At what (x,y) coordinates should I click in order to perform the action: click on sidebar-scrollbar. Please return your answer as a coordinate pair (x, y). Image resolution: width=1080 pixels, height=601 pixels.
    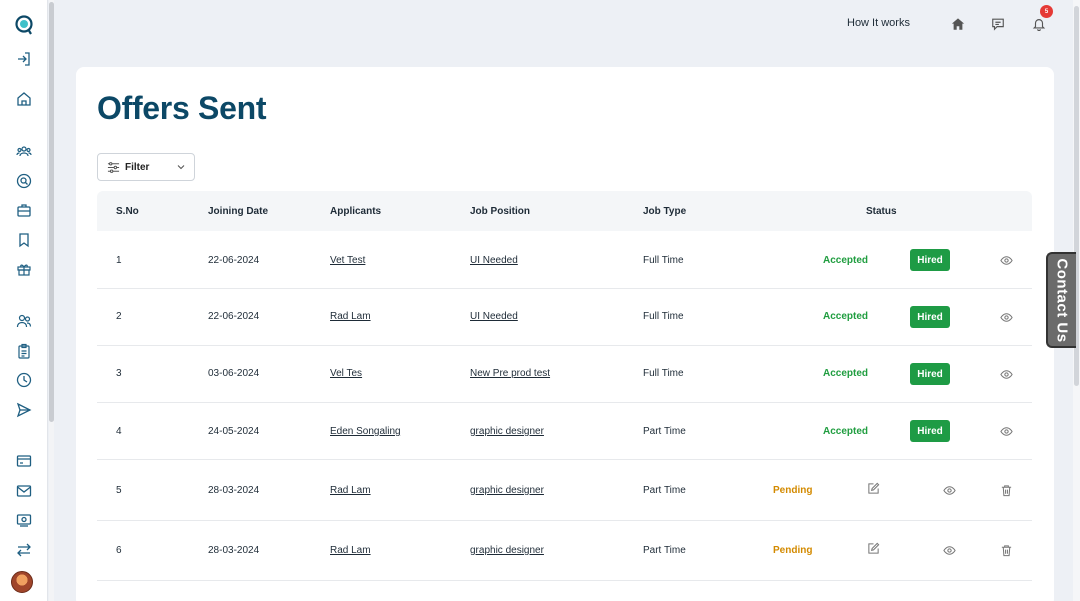
    Looking at the image, I should click on (51, 300).